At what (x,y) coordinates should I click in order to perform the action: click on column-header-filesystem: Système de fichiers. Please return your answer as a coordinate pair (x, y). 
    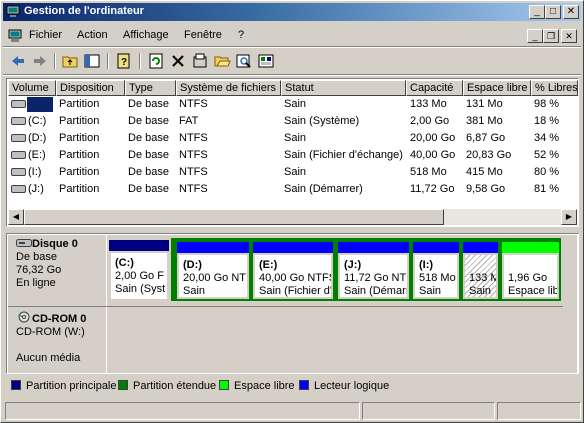
    Looking at the image, I should click on (228, 88).